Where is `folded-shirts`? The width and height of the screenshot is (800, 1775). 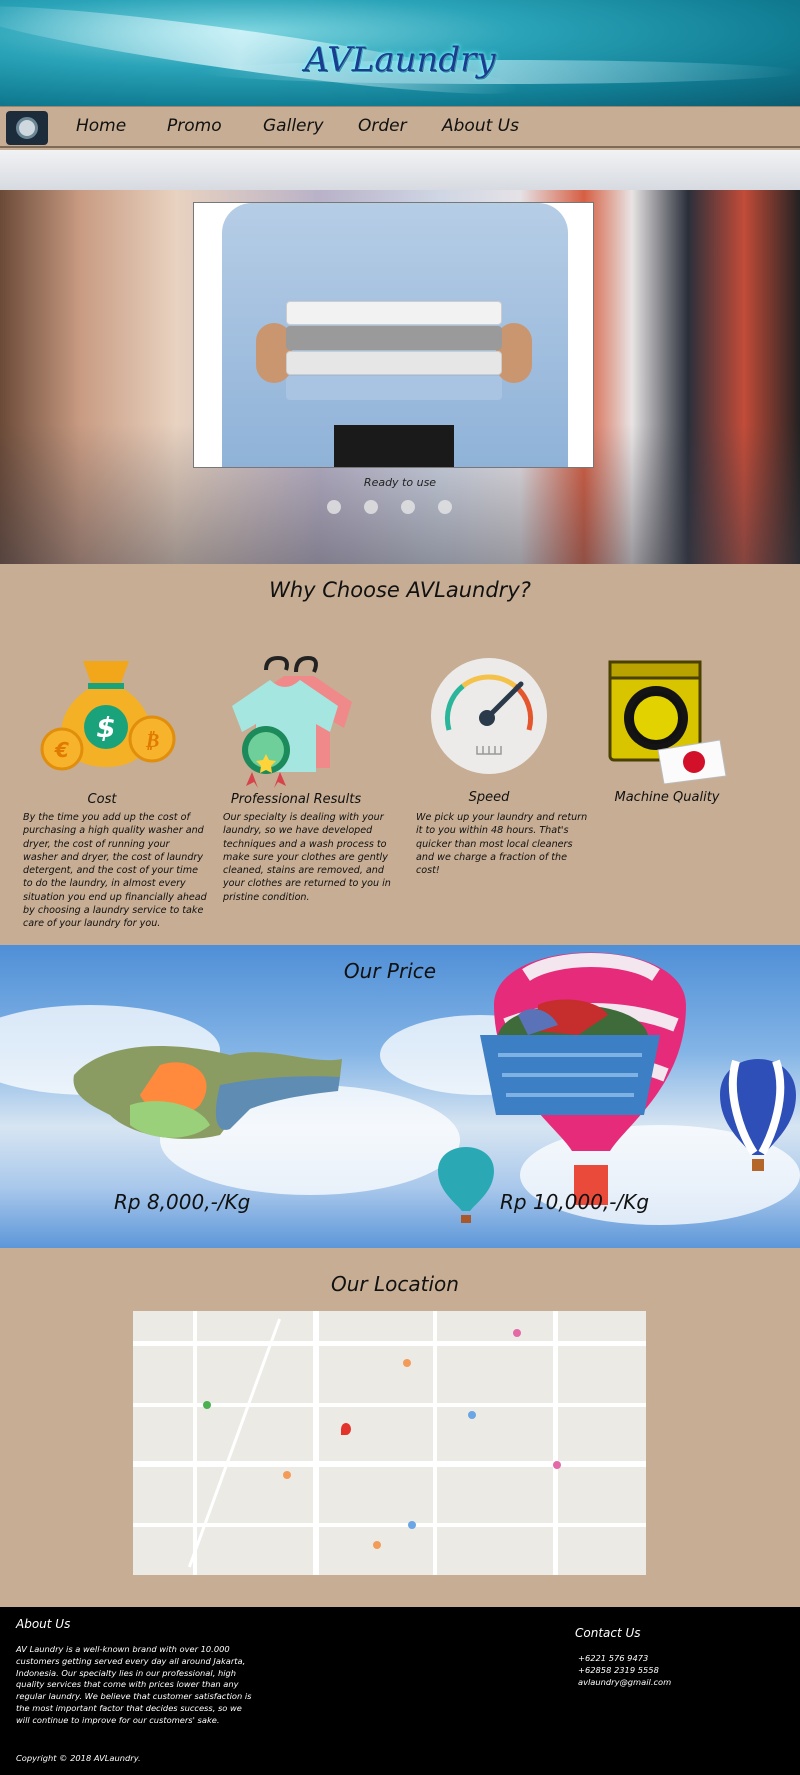
folded-shirts is located at coordinates (394, 351).